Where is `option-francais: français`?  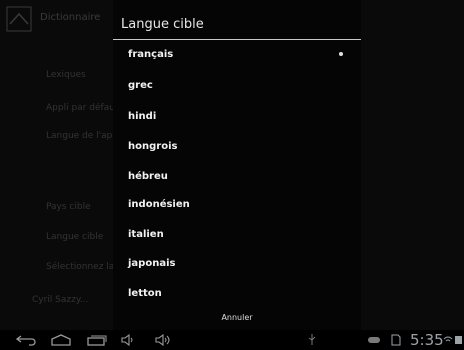 option-francais: français is located at coordinates (150, 54).